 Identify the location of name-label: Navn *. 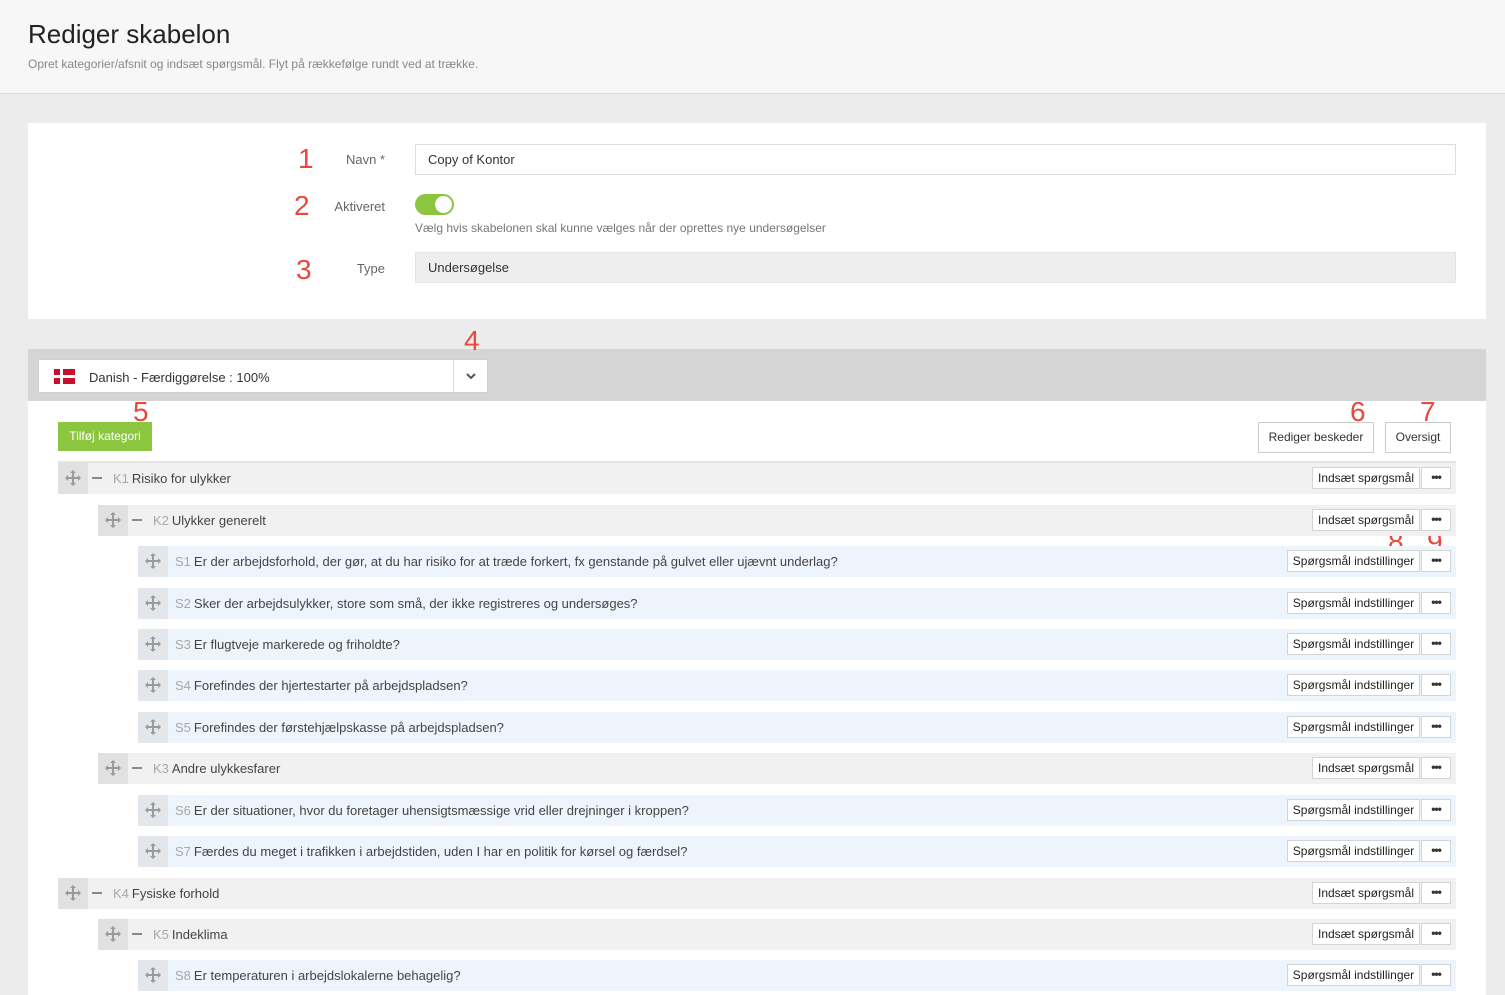
(365, 159).